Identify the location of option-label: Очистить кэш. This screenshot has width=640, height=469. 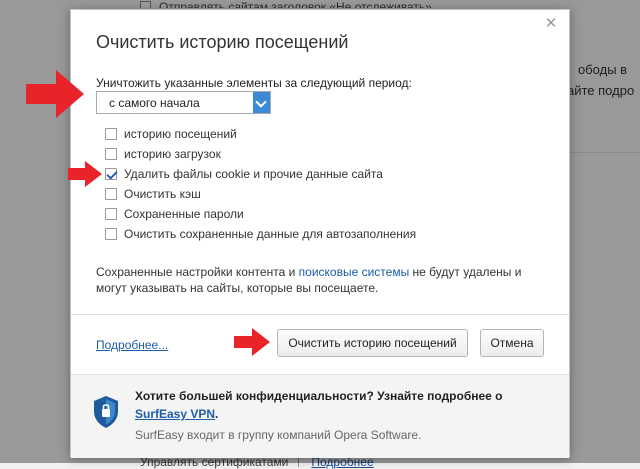
(162, 194).